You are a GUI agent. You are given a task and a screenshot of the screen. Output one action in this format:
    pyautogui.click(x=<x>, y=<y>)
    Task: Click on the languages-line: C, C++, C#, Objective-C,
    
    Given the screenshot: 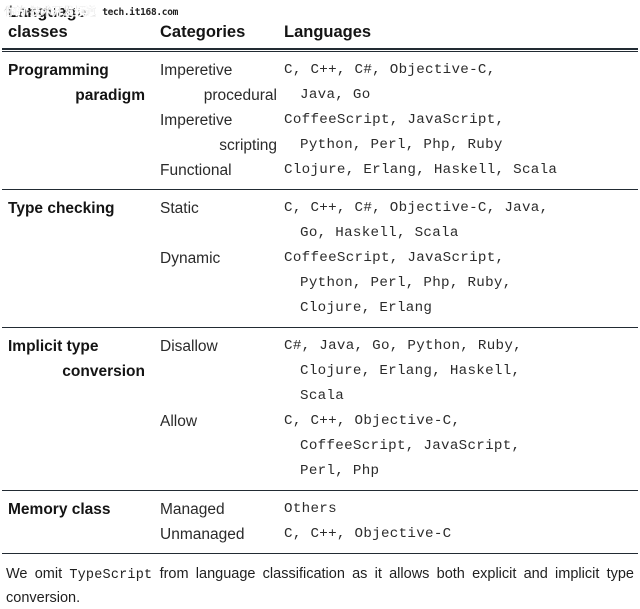 What is the action you would take?
    pyautogui.click(x=390, y=70)
    